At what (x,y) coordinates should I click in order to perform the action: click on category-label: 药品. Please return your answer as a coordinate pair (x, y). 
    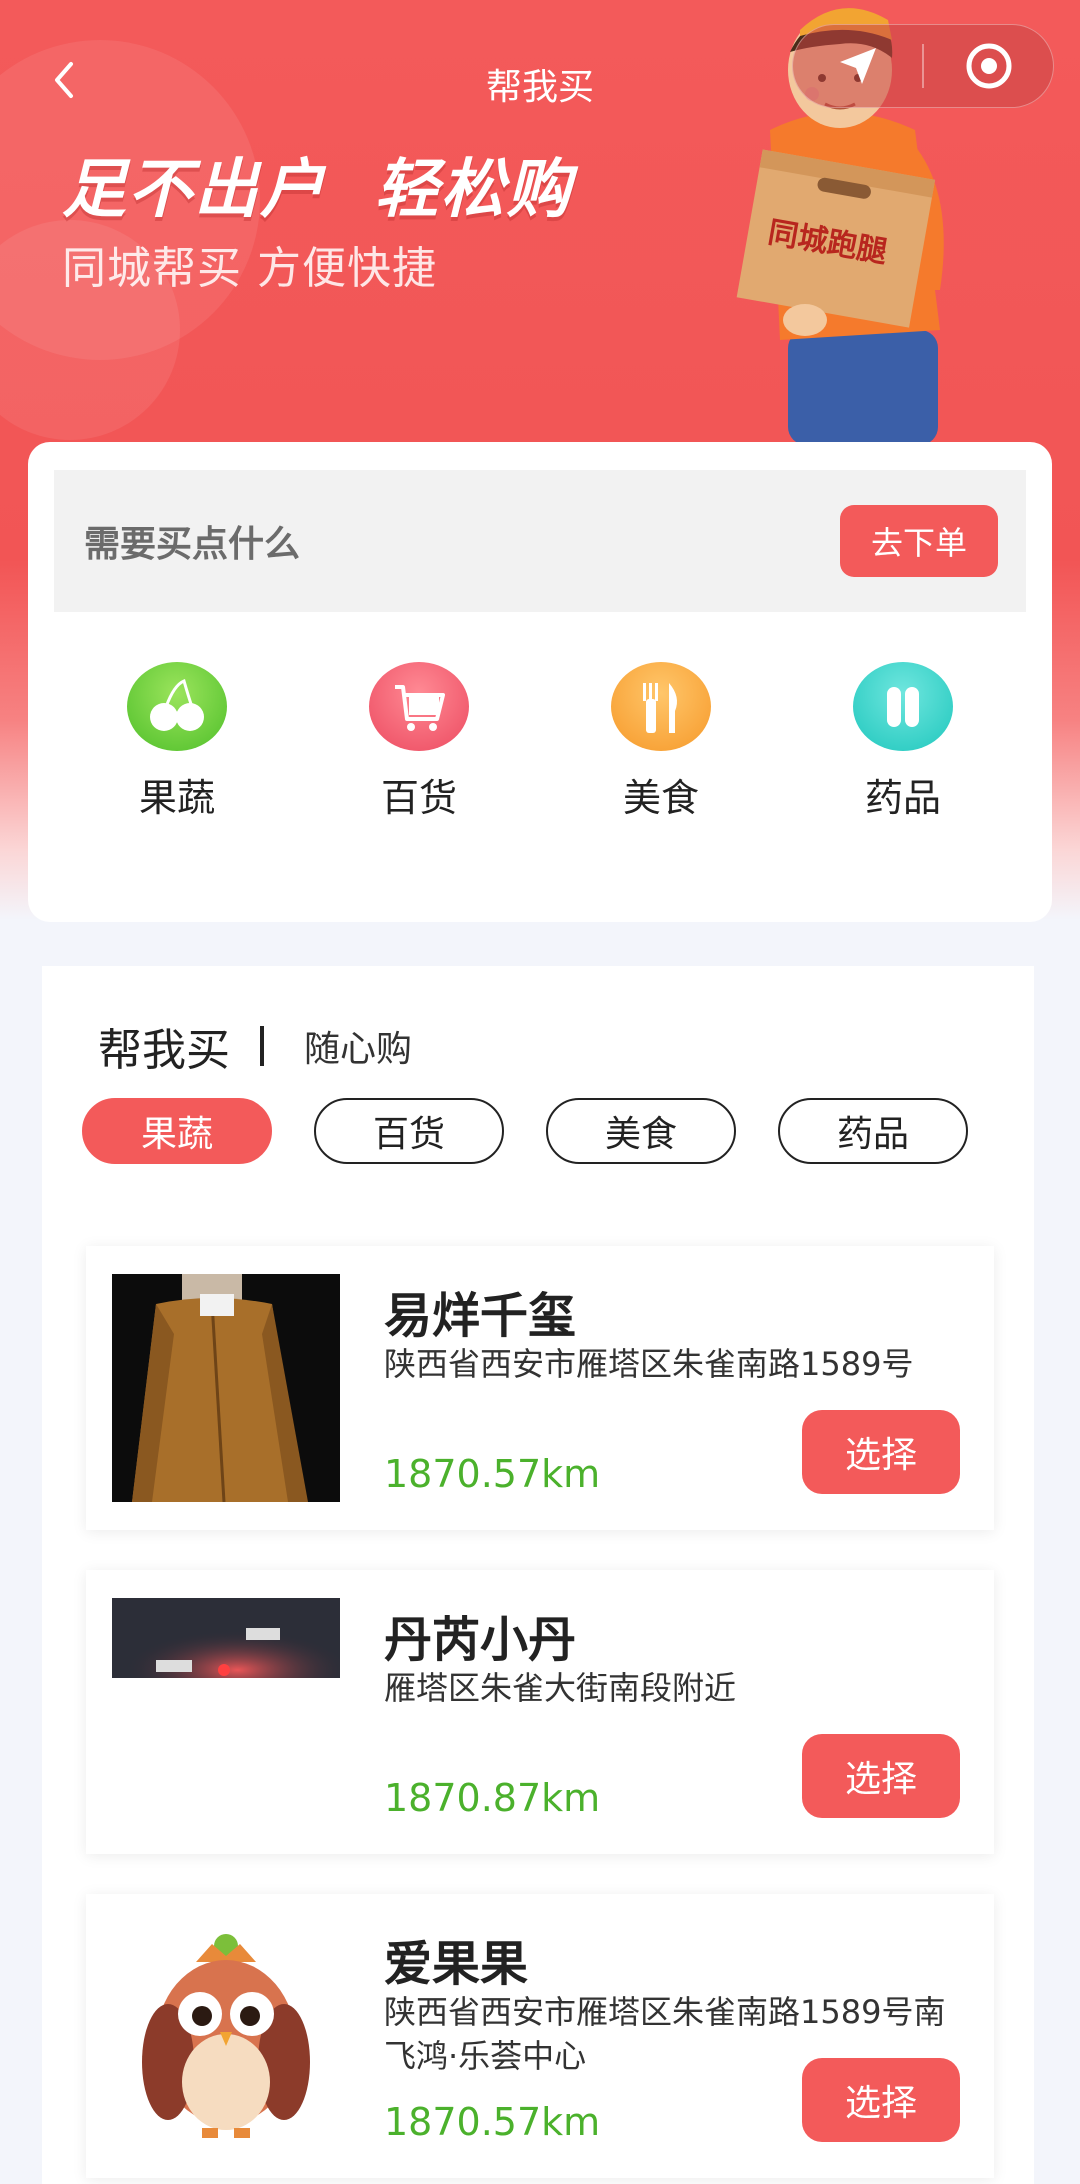
    Looking at the image, I should click on (902, 798).